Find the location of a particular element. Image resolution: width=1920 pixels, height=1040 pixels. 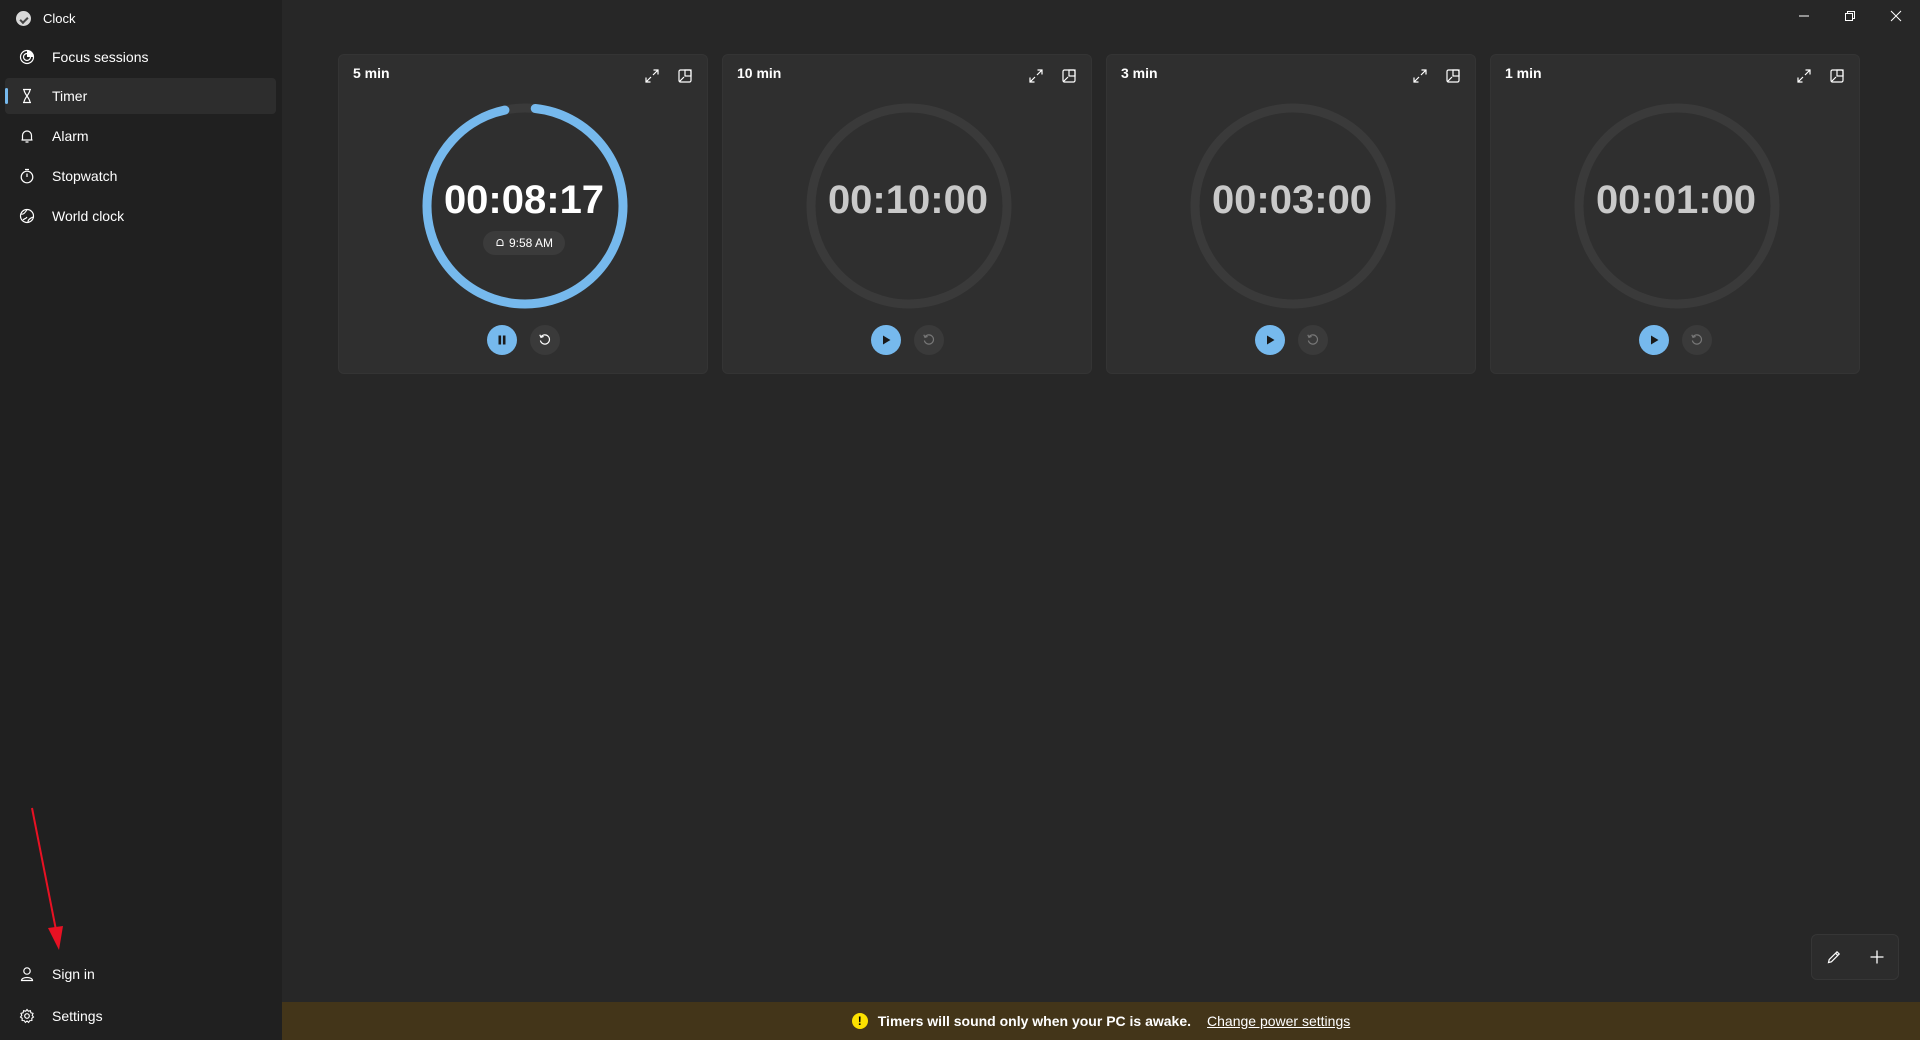

timer-card: 3 min 00:03:00 is located at coordinates (1291, 214).